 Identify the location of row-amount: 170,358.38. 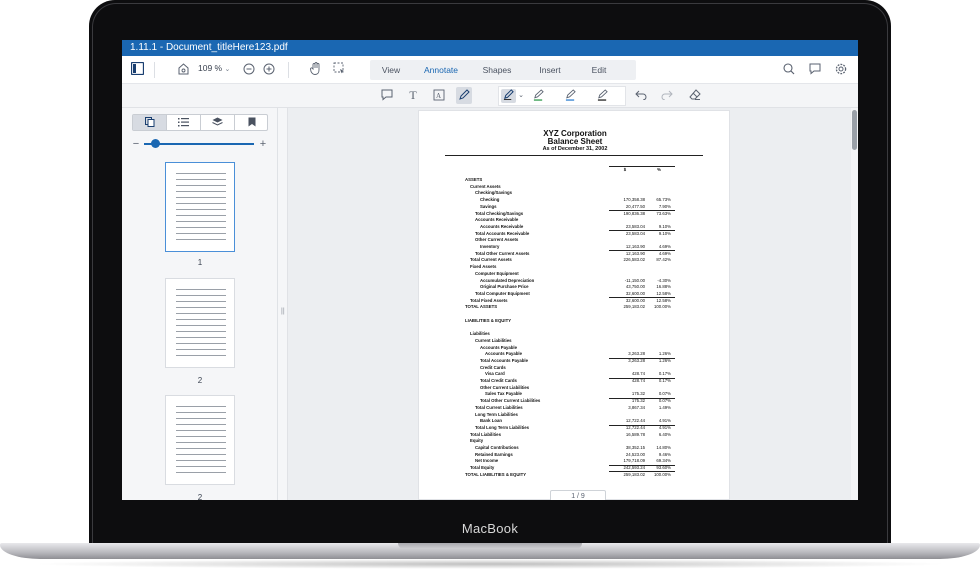
(634, 200).